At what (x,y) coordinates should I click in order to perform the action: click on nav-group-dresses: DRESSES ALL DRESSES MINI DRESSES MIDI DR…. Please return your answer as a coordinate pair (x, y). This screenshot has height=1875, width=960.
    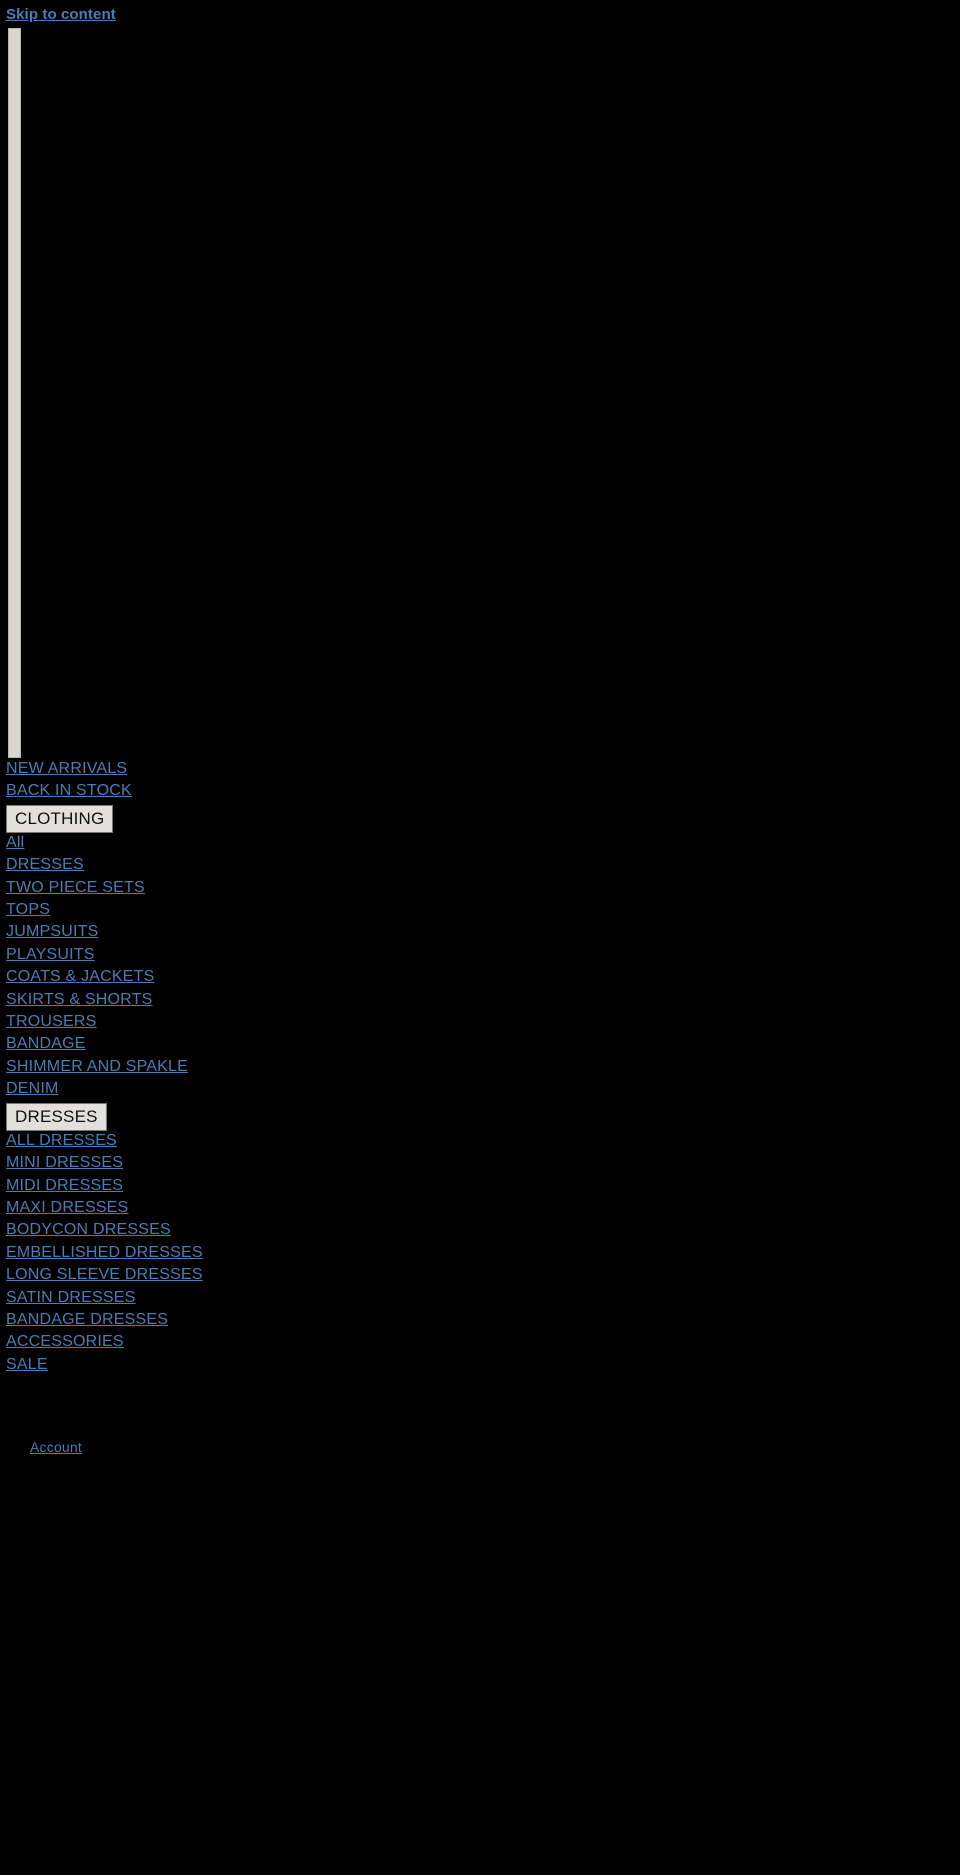
    Looking at the image, I should click on (250, 1216).